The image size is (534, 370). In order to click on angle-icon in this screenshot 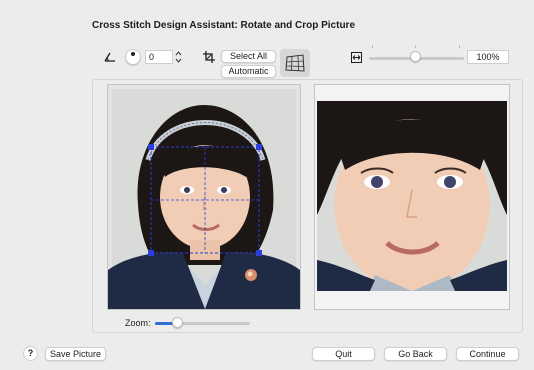, I will do `click(109, 57)`.